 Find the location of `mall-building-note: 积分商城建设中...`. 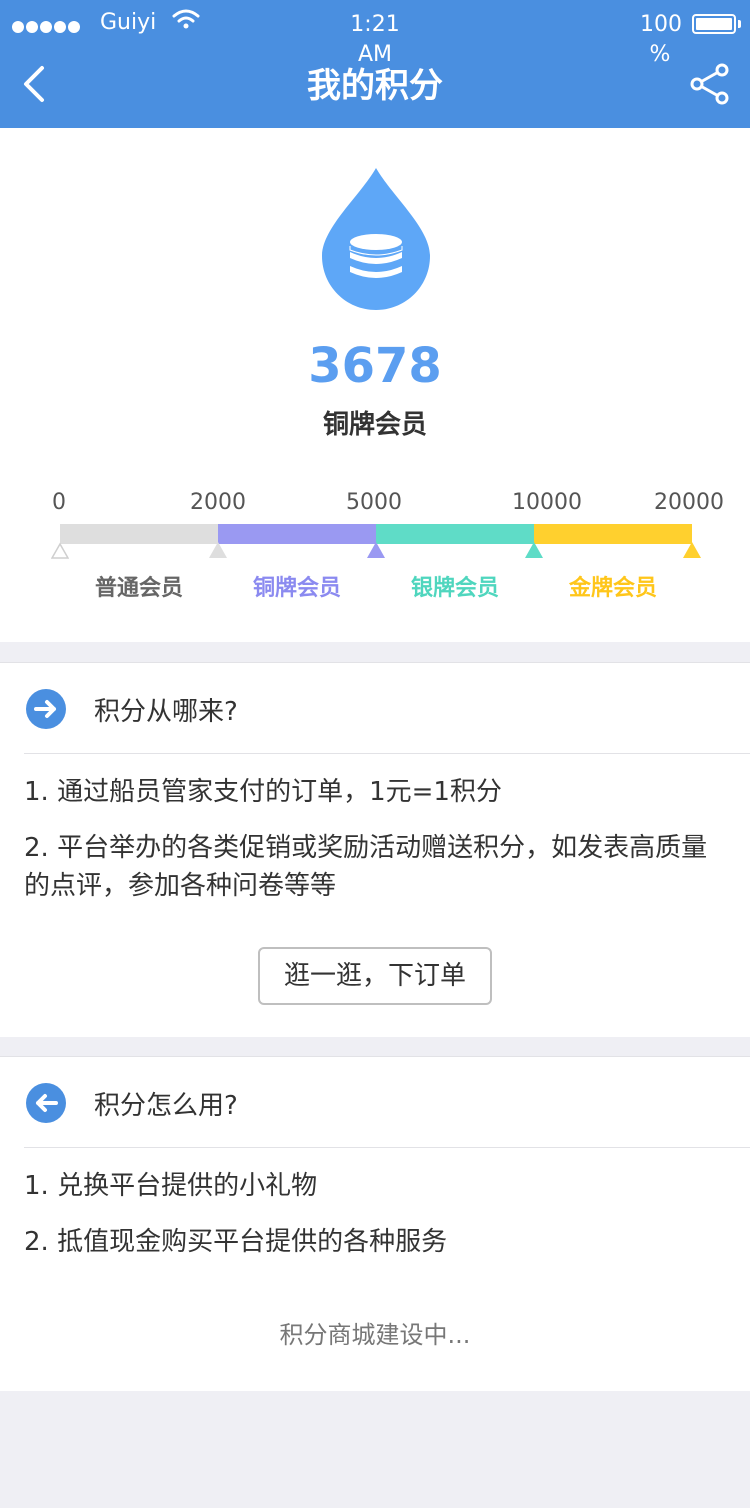

mall-building-note: 积分商城建设中... is located at coordinates (375, 1335).